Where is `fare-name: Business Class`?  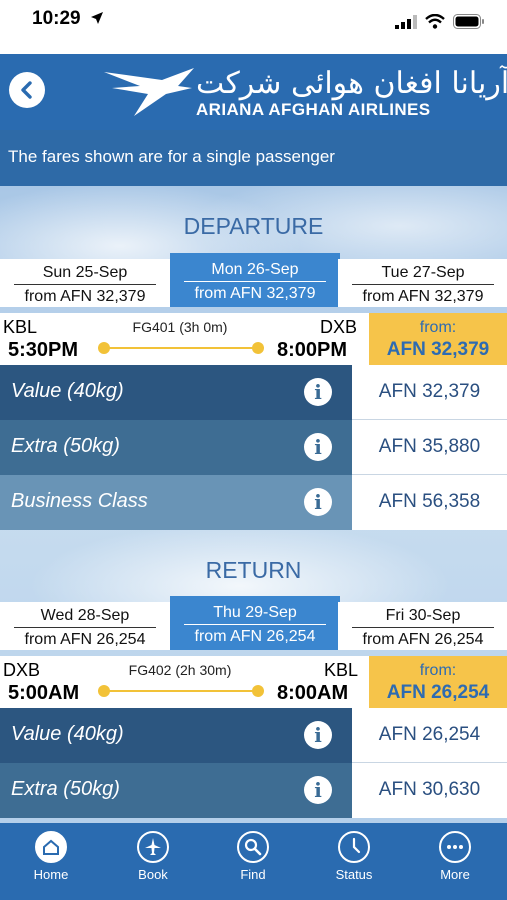 fare-name: Business Class is located at coordinates (176, 502).